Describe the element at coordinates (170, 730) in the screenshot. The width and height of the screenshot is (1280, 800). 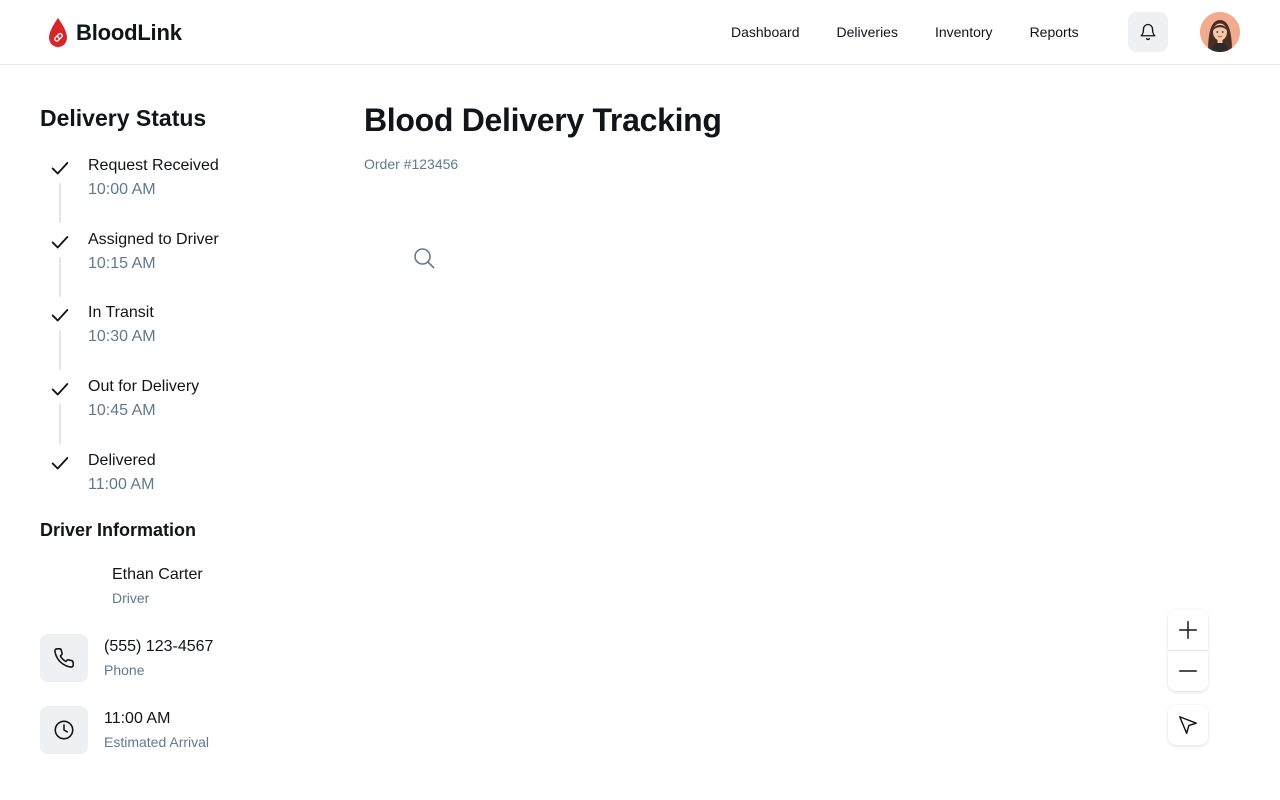
I see `estimated-arrival-row: 11:00 AM Estimated Arrival` at that location.